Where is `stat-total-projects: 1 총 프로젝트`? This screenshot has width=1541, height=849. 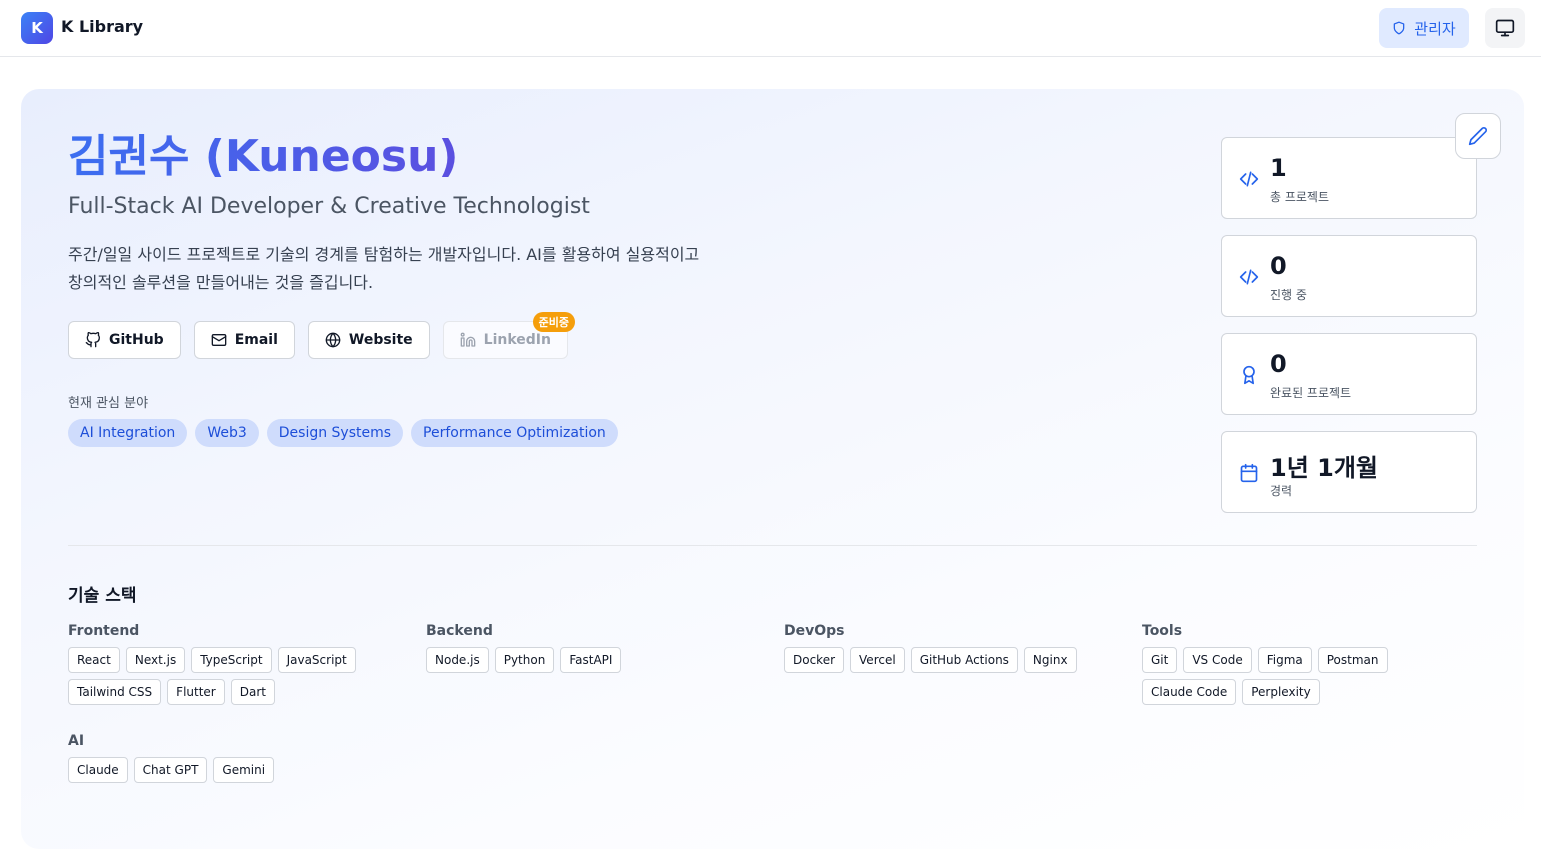
stat-total-projects: 1 총 프로젝트 is located at coordinates (1349, 178).